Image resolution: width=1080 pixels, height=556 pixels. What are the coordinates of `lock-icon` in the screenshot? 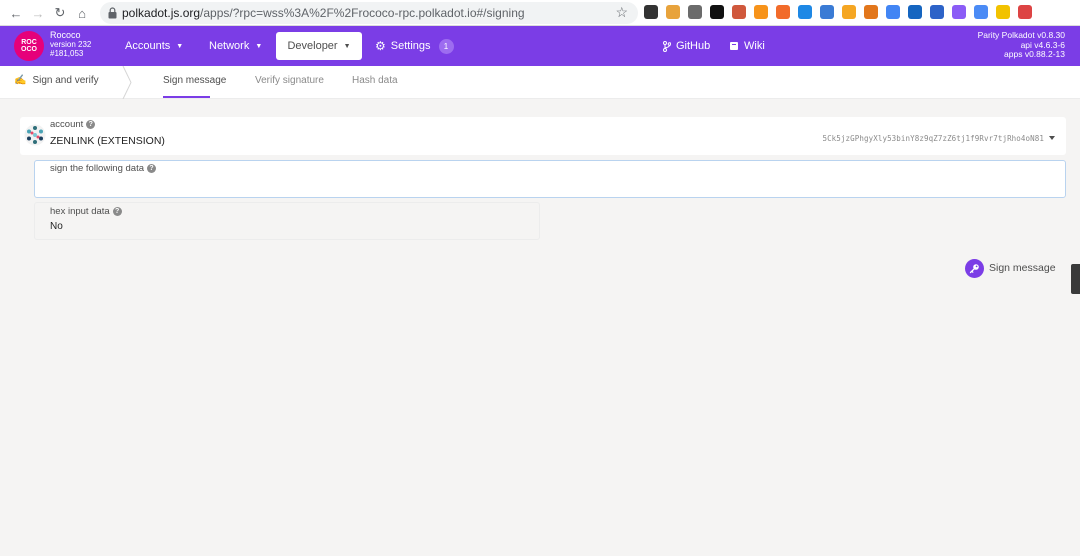 It's located at (112, 13).